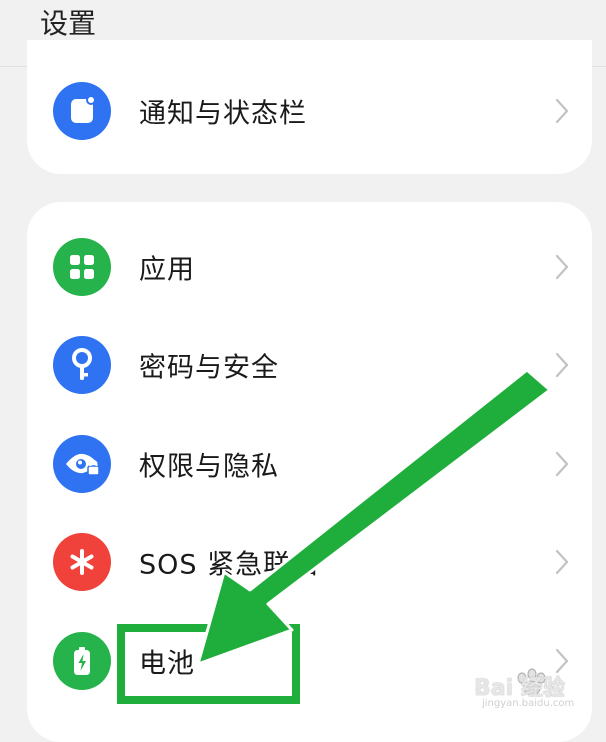  I want to click on watermark-subtext: jingyan.baidu.com, so click(528, 703).